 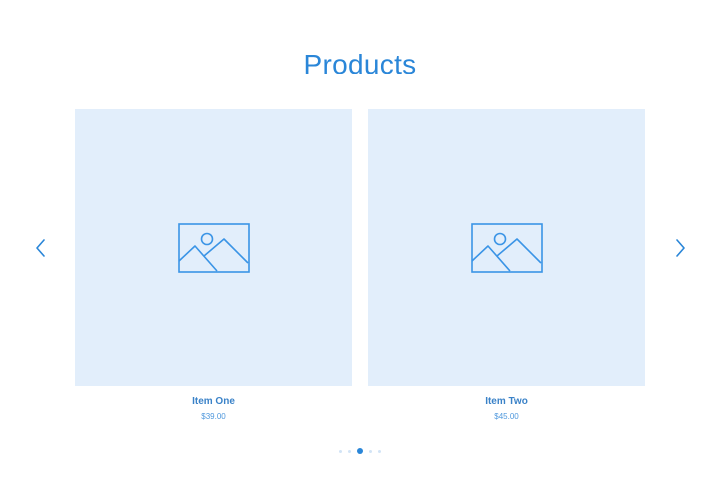 I want to click on carousel-next-button, so click(x=680, y=248).